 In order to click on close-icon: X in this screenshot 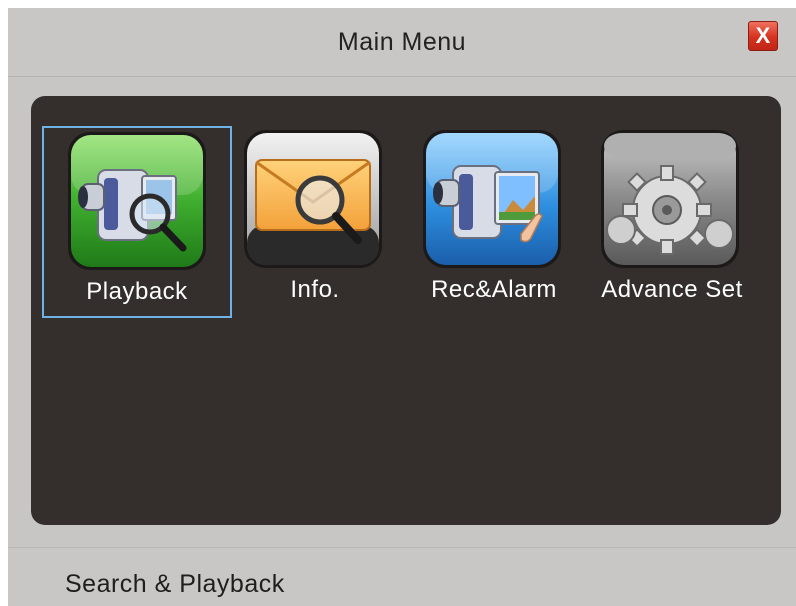, I will do `click(763, 35)`.